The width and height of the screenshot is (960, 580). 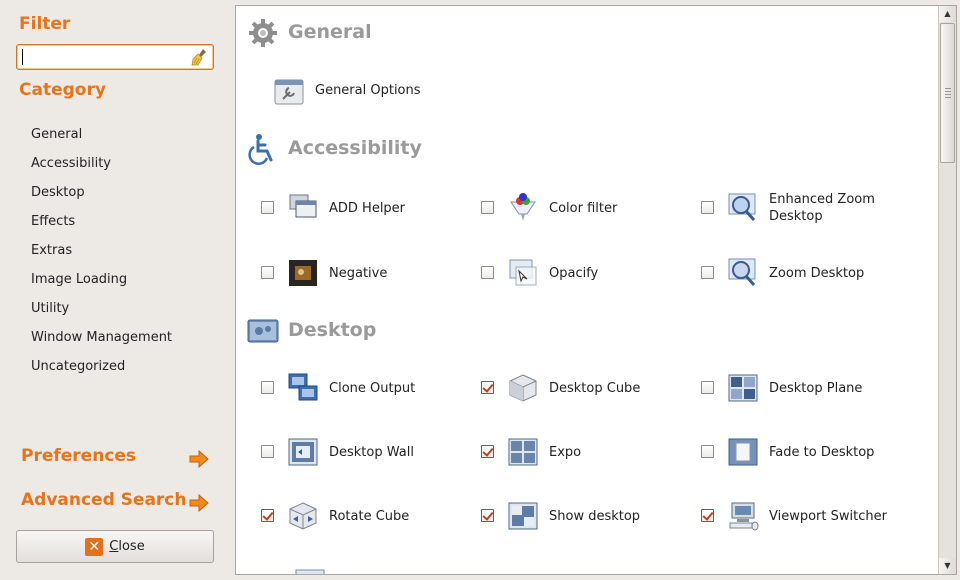 I want to click on close-button: ✕ Close, so click(x=115, y=546).